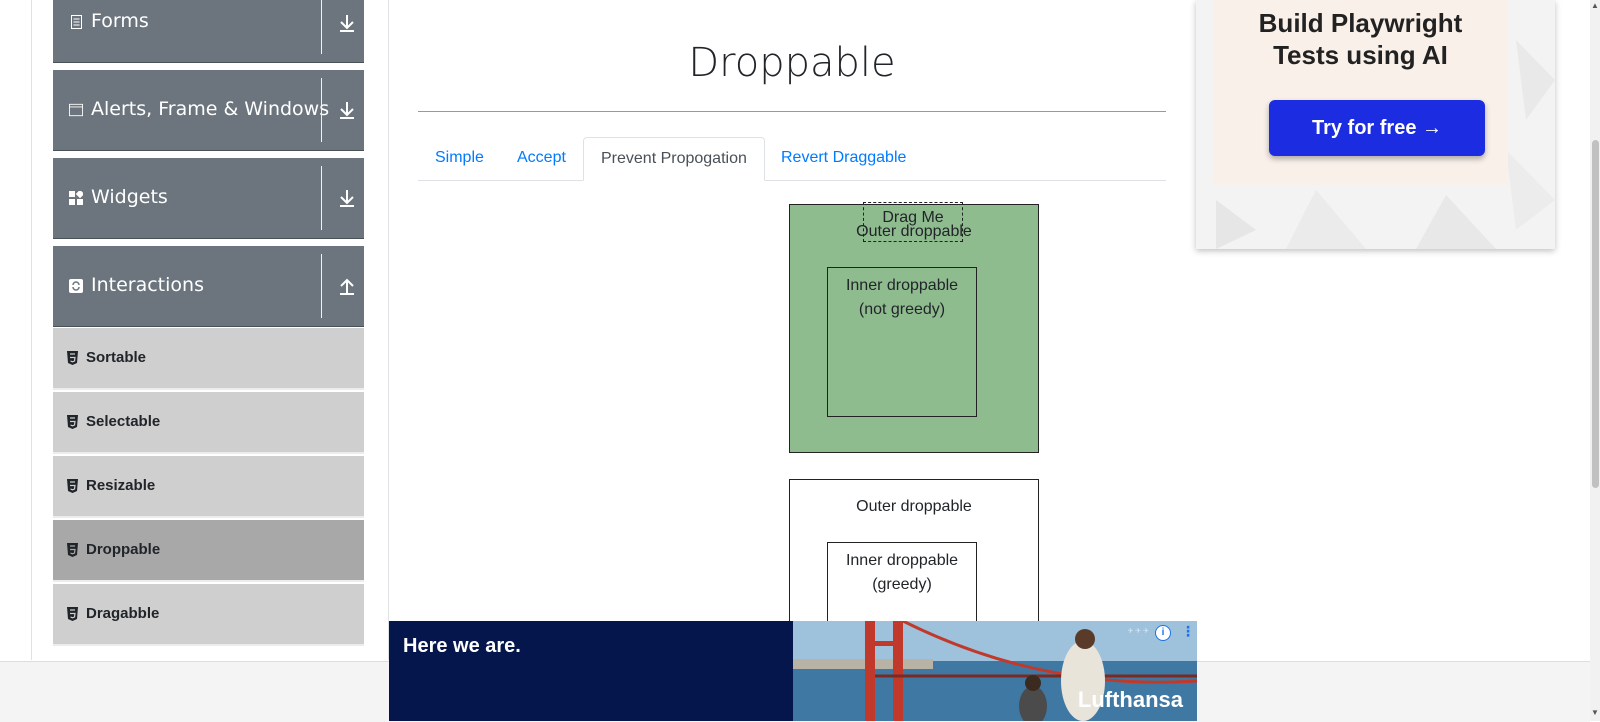  Describe the element at coordinates (116, 357) in the screenshot. I see `sidebar-item-label: Sortable` at that location.